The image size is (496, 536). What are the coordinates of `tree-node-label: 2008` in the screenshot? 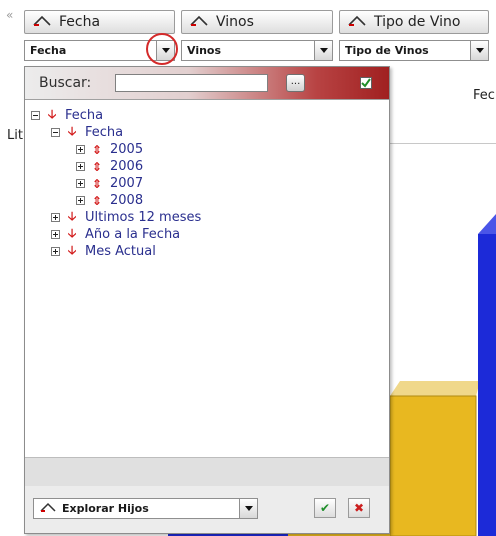 It's located at (127, 200).